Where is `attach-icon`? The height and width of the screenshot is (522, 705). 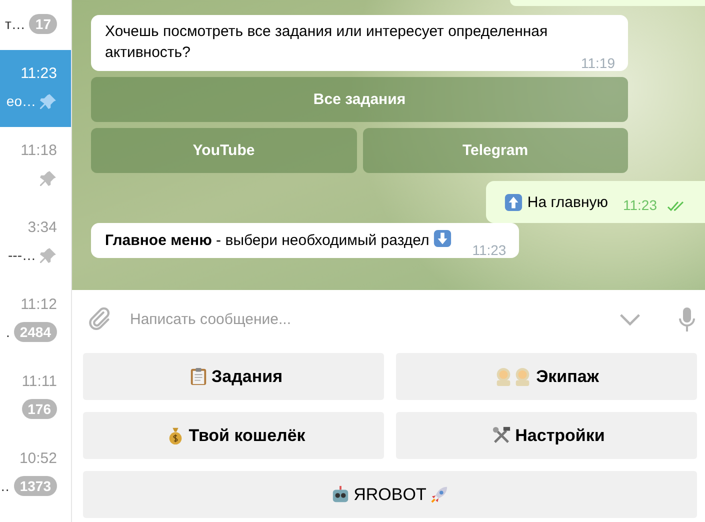 attach-icon is located at coordinates (99, 319).